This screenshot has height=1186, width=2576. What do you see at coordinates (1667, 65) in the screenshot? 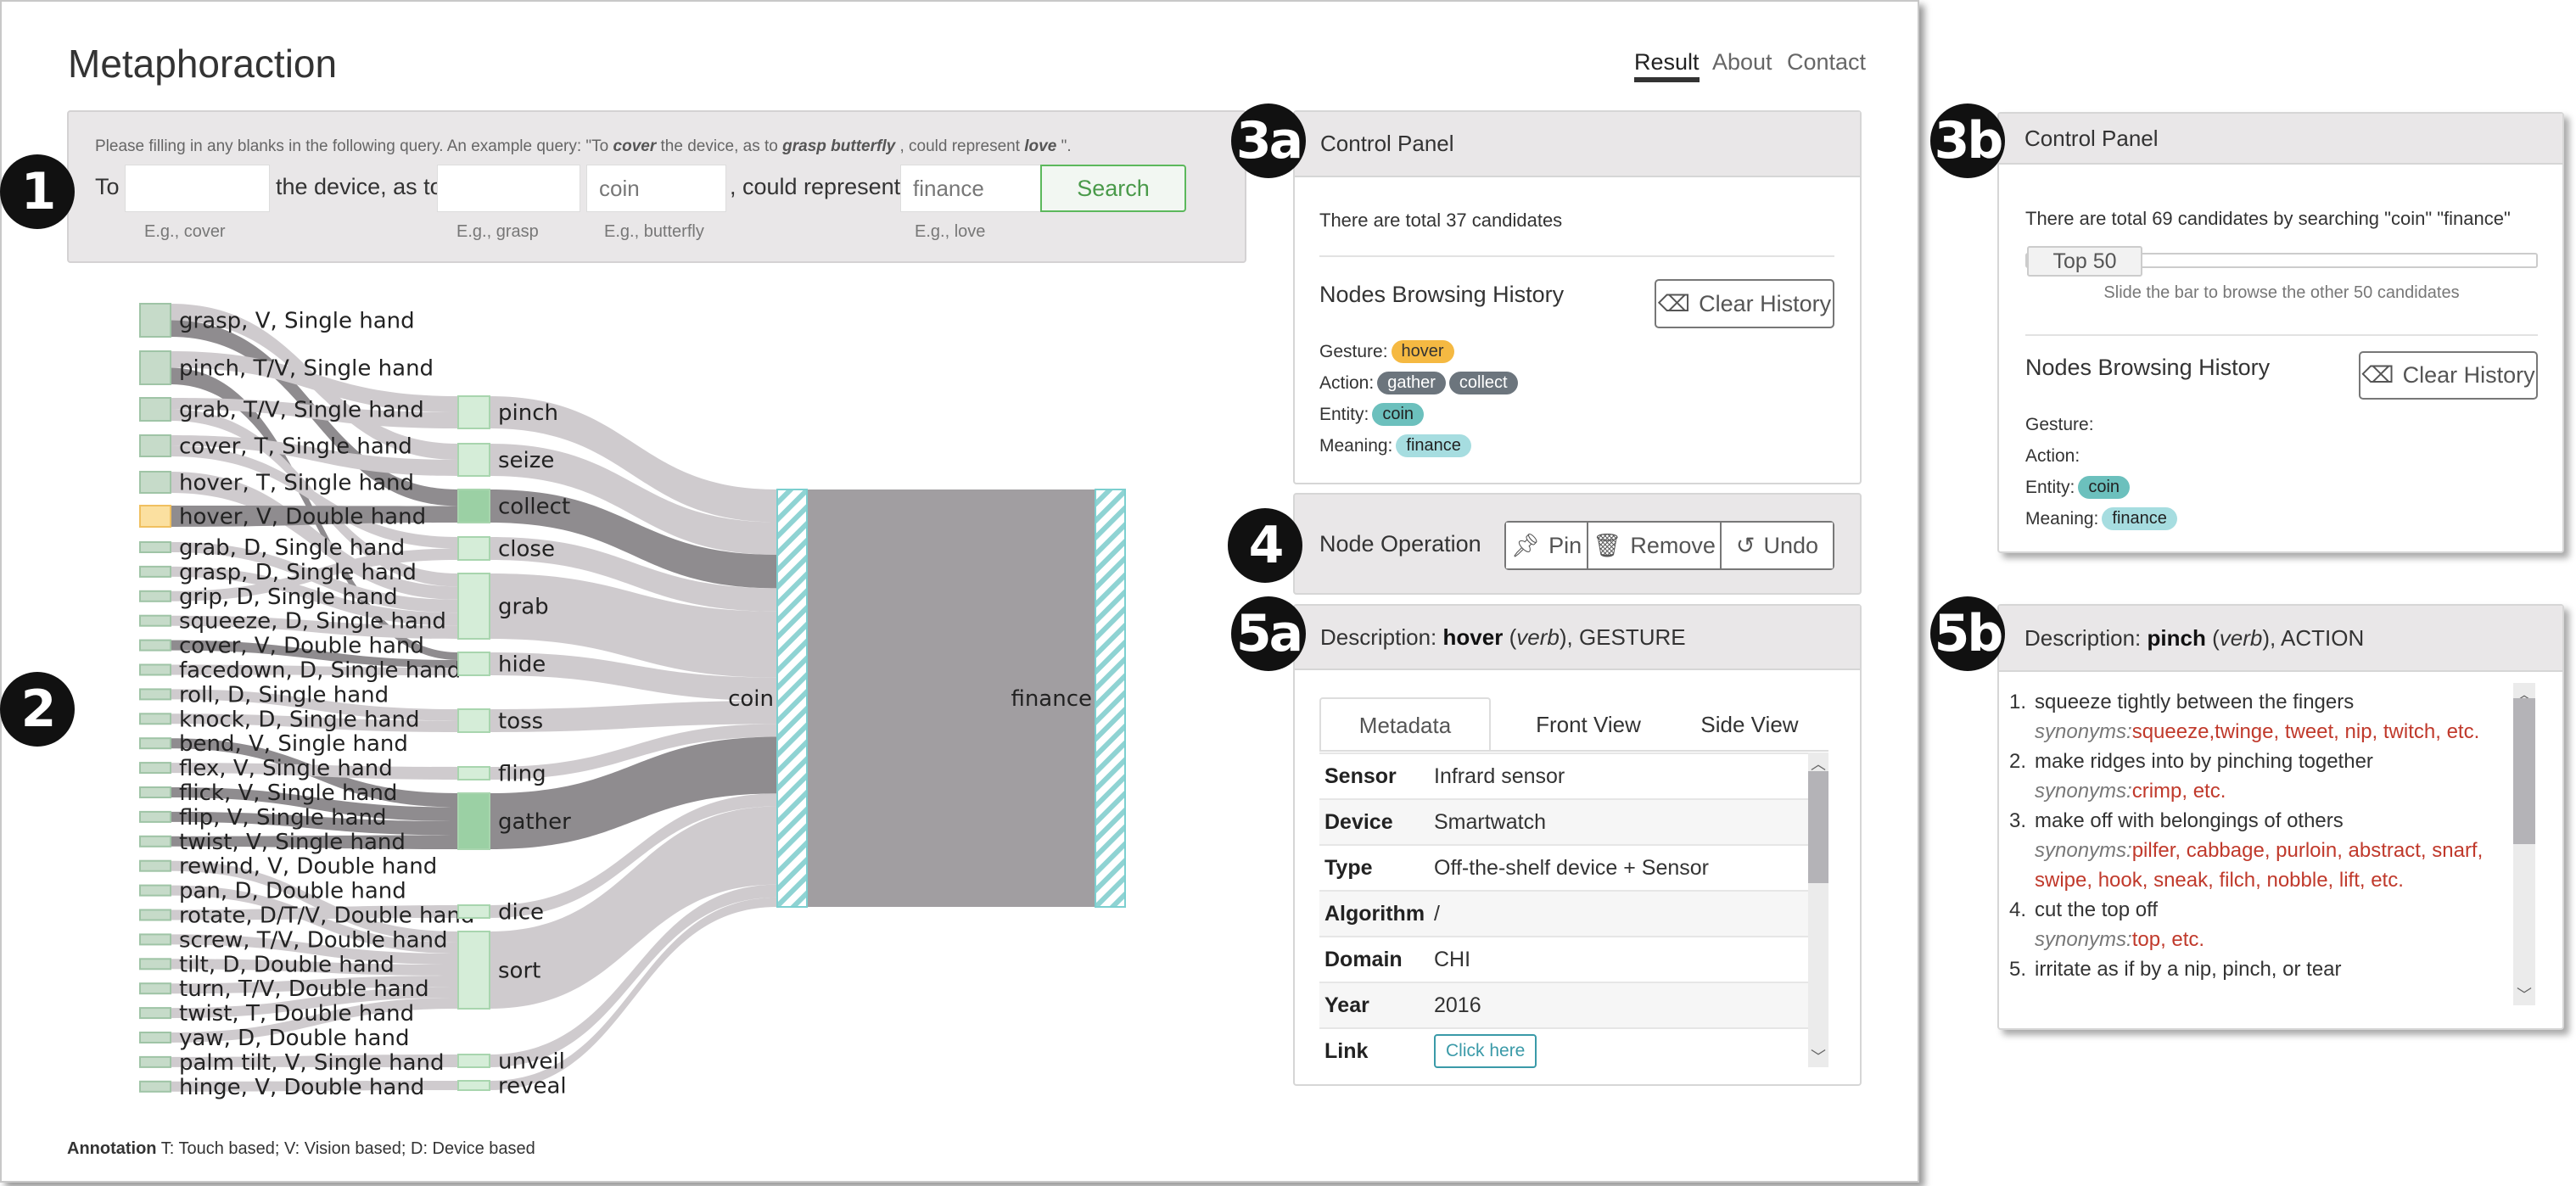
I see `nav-result: Result` at bounding box center [1667, 65].